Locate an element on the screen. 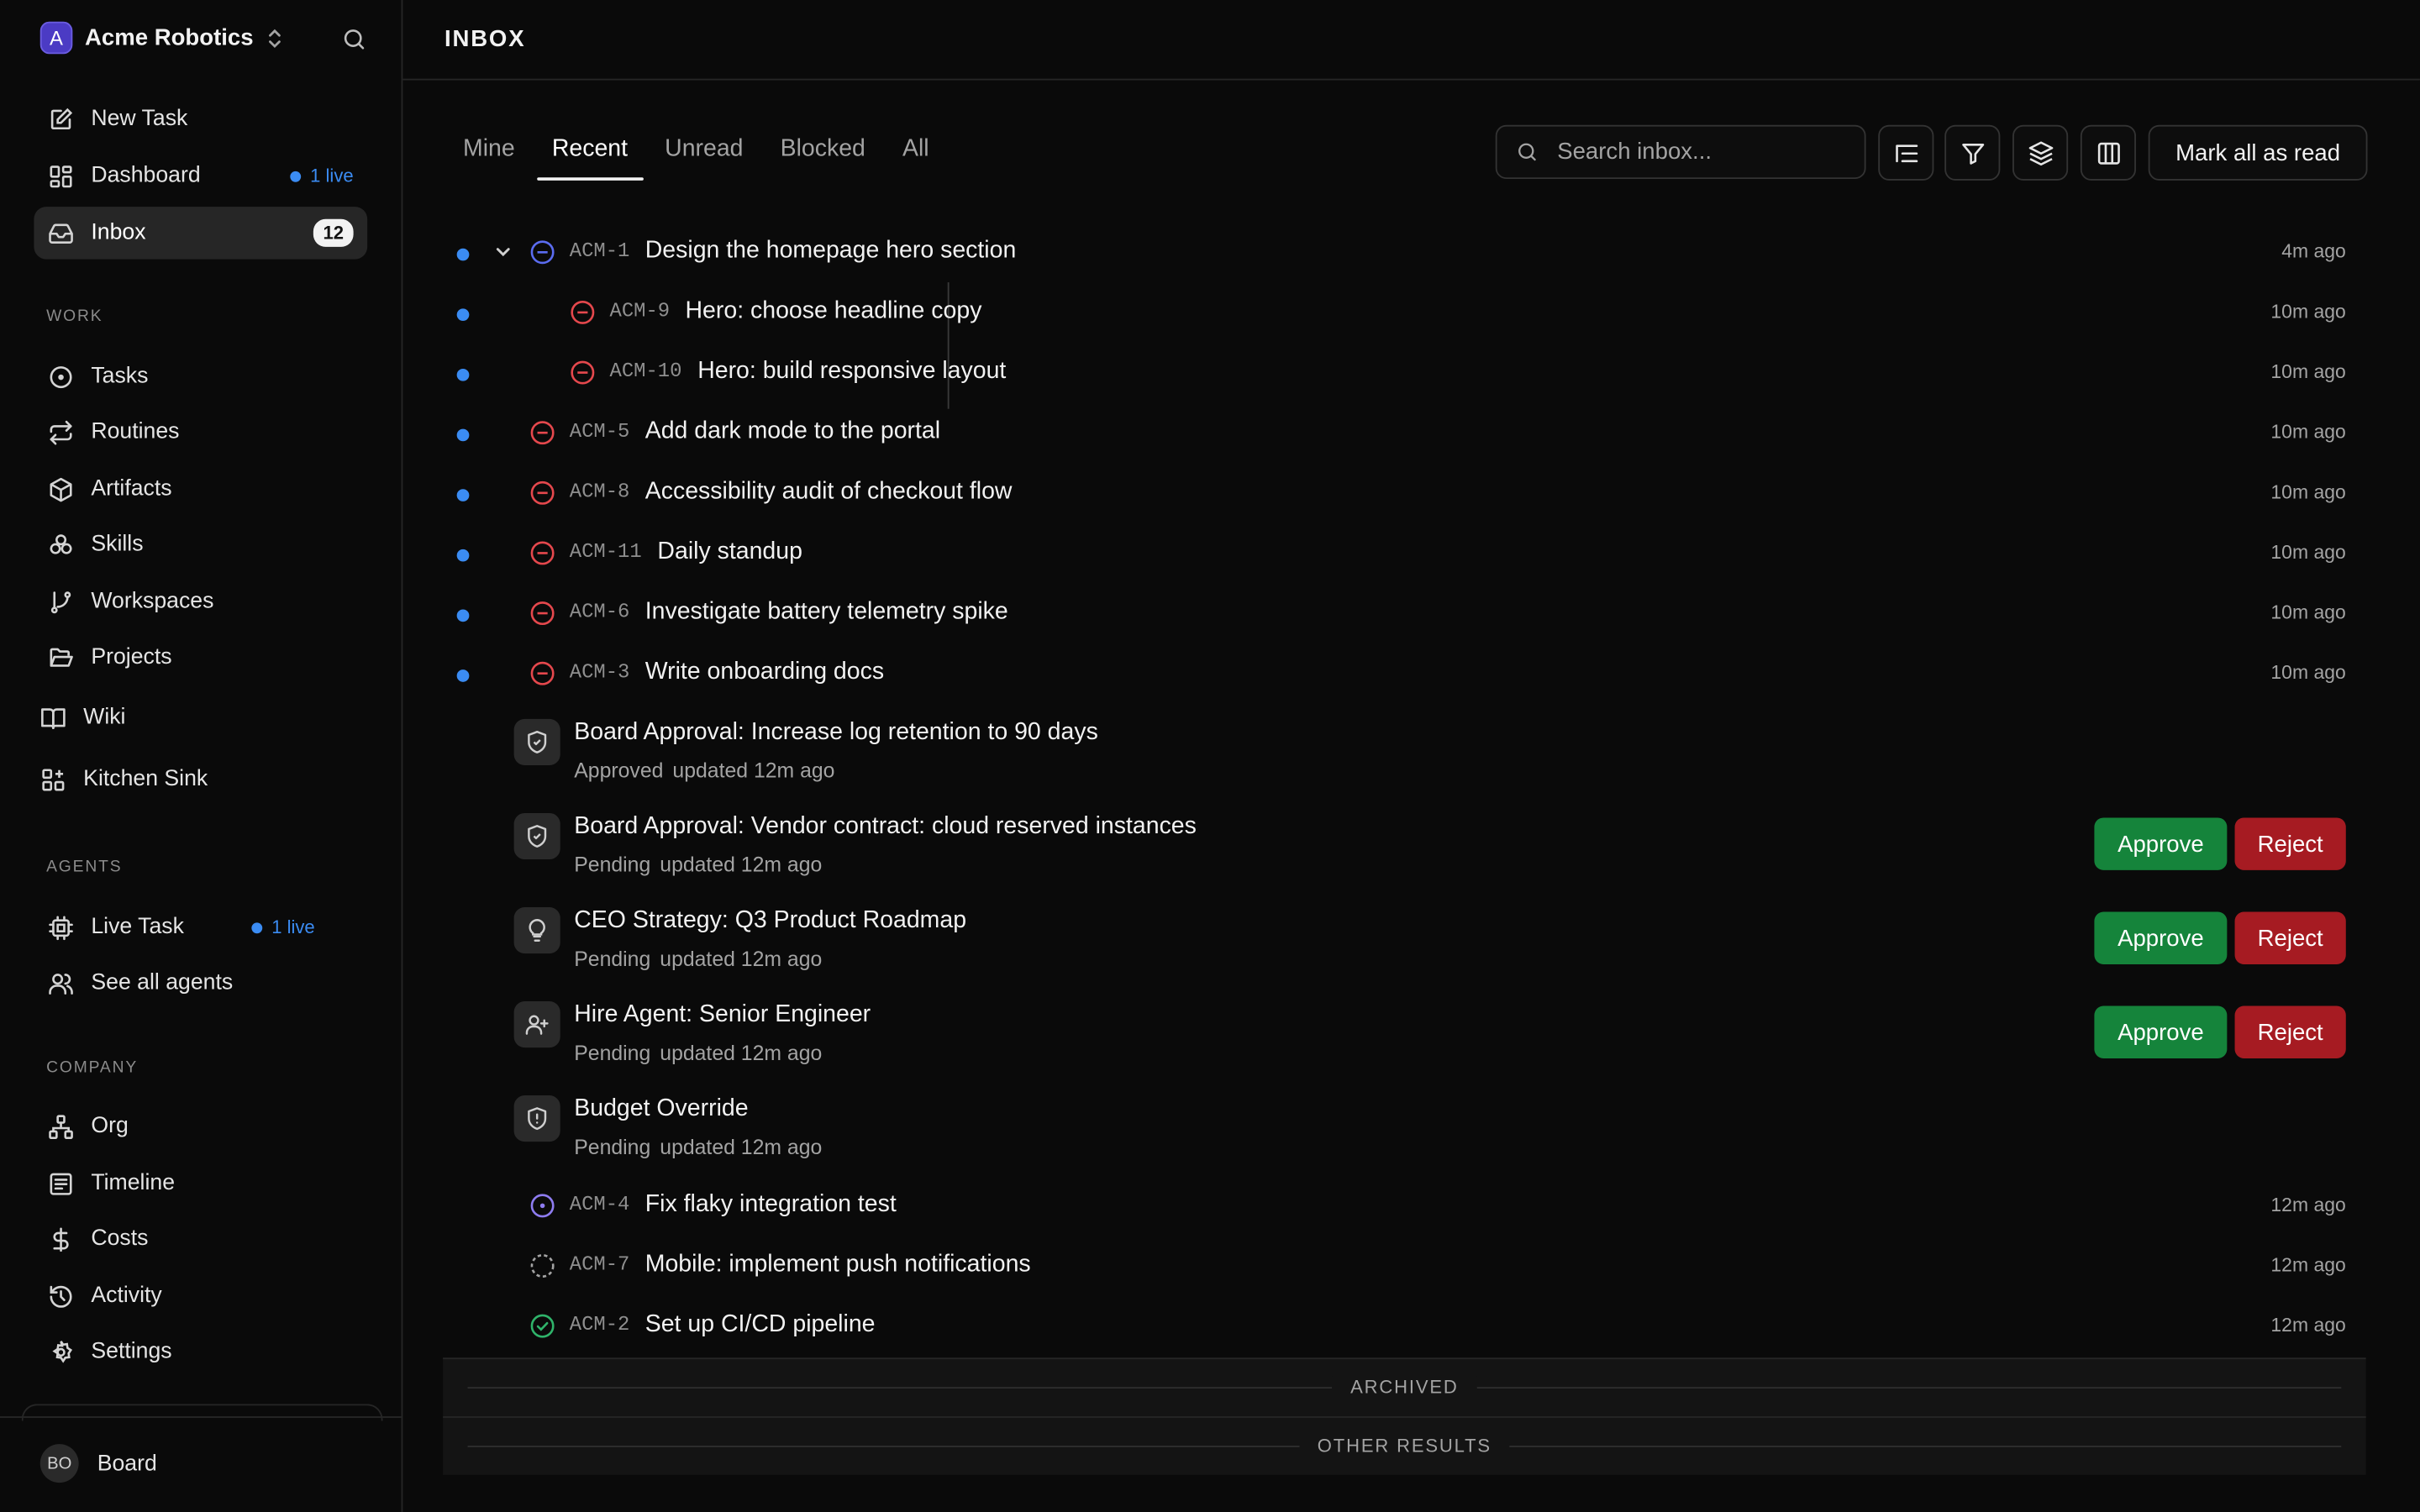  sidebar-item-org: Org is located at coordinates (200, 1126).